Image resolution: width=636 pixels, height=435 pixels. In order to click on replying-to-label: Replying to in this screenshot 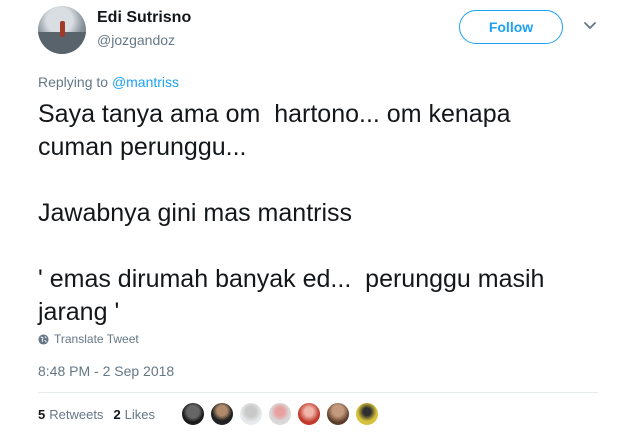, I will do `click(75, 82)`.